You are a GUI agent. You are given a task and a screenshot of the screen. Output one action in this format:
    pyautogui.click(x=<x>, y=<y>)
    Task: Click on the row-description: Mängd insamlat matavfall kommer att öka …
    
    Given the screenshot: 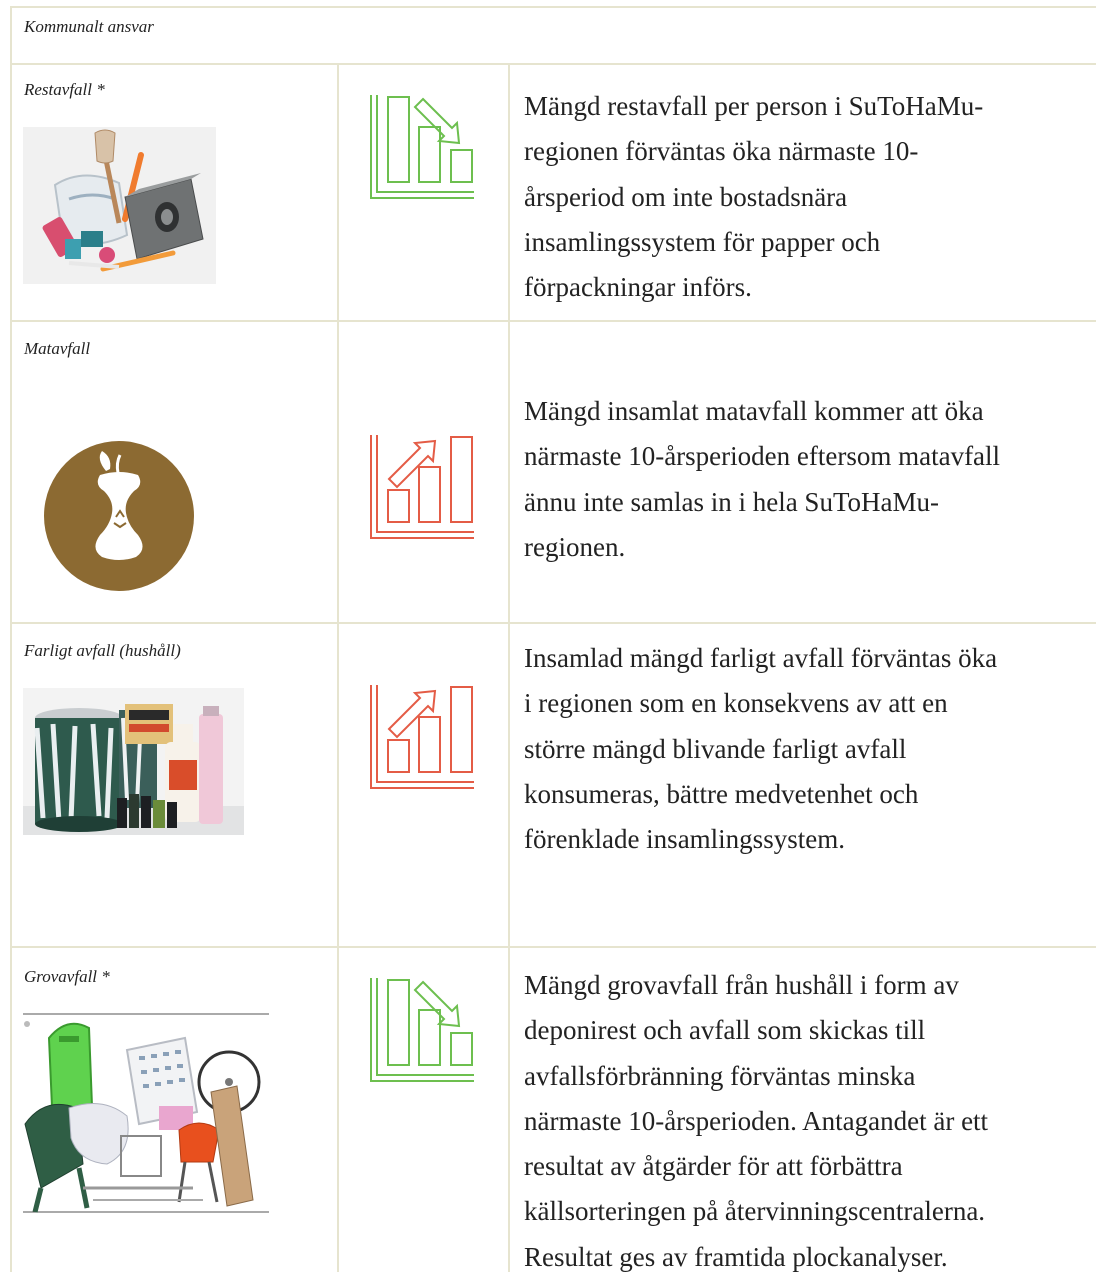 What is the action you would take?
    pyautogui.click(x=762, y=479)
    